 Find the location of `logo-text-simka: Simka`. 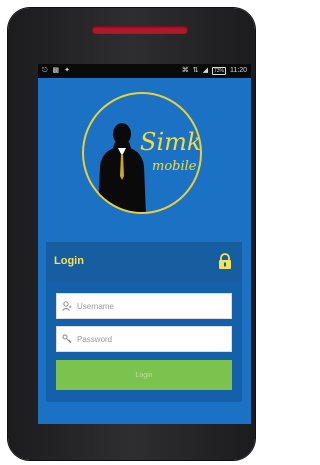

logo-text-simka: Simka is located at coordinates (171, 142).